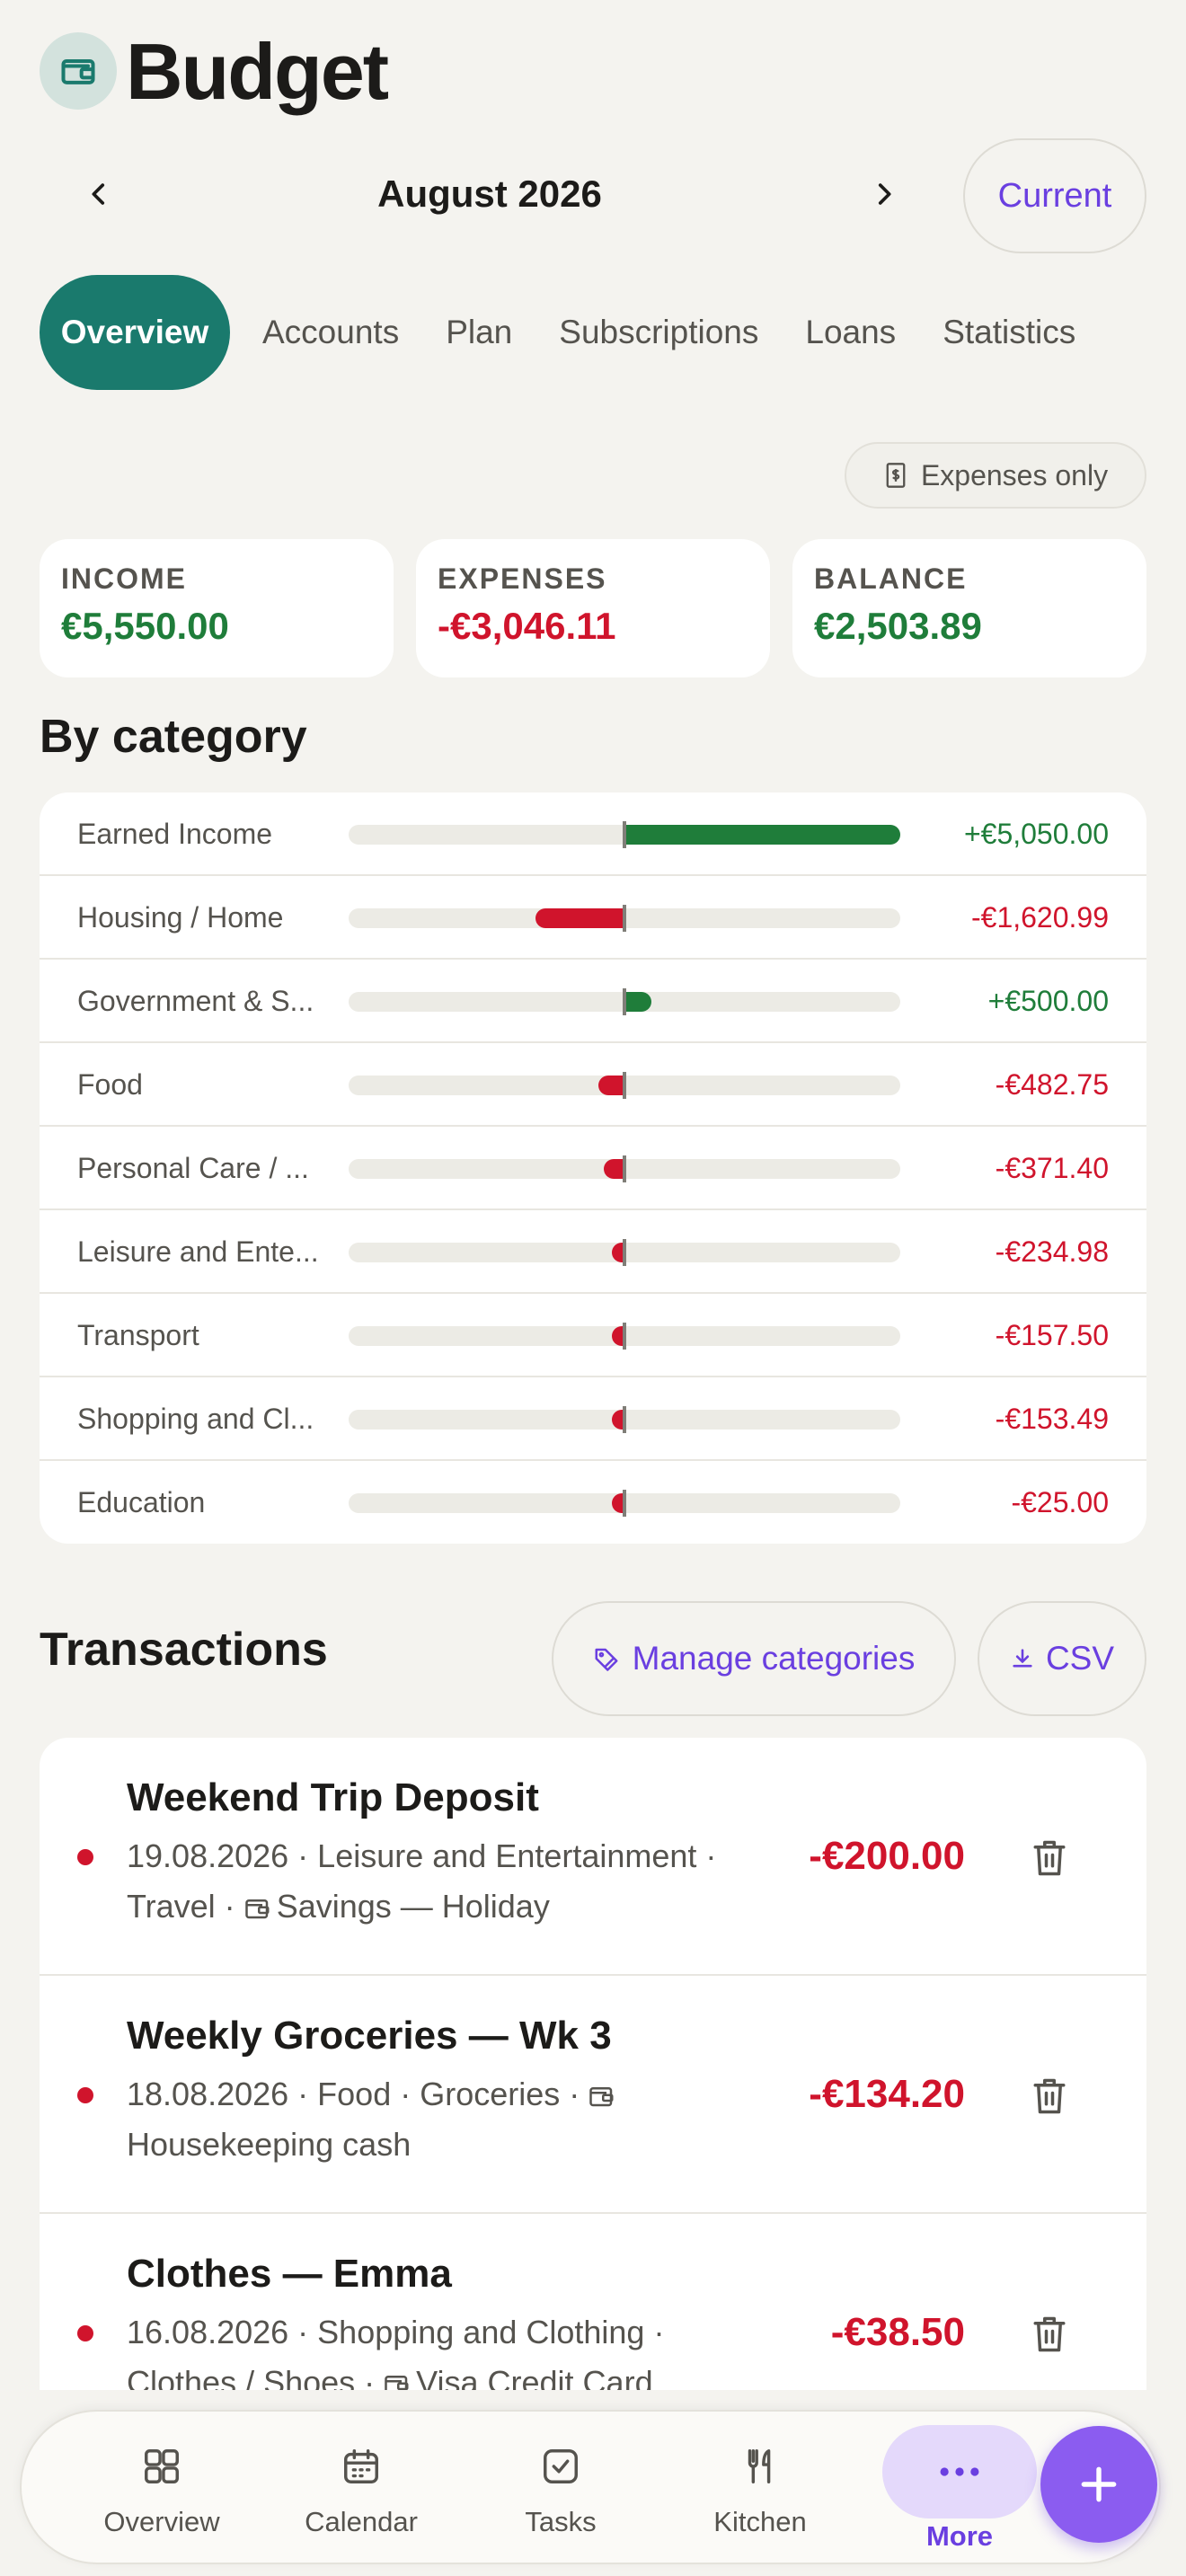 The width and height of the screenshot is (1186, 2576). I want to click on category-row: Leisure and Ente... -€234.98, so click(593, 1252).